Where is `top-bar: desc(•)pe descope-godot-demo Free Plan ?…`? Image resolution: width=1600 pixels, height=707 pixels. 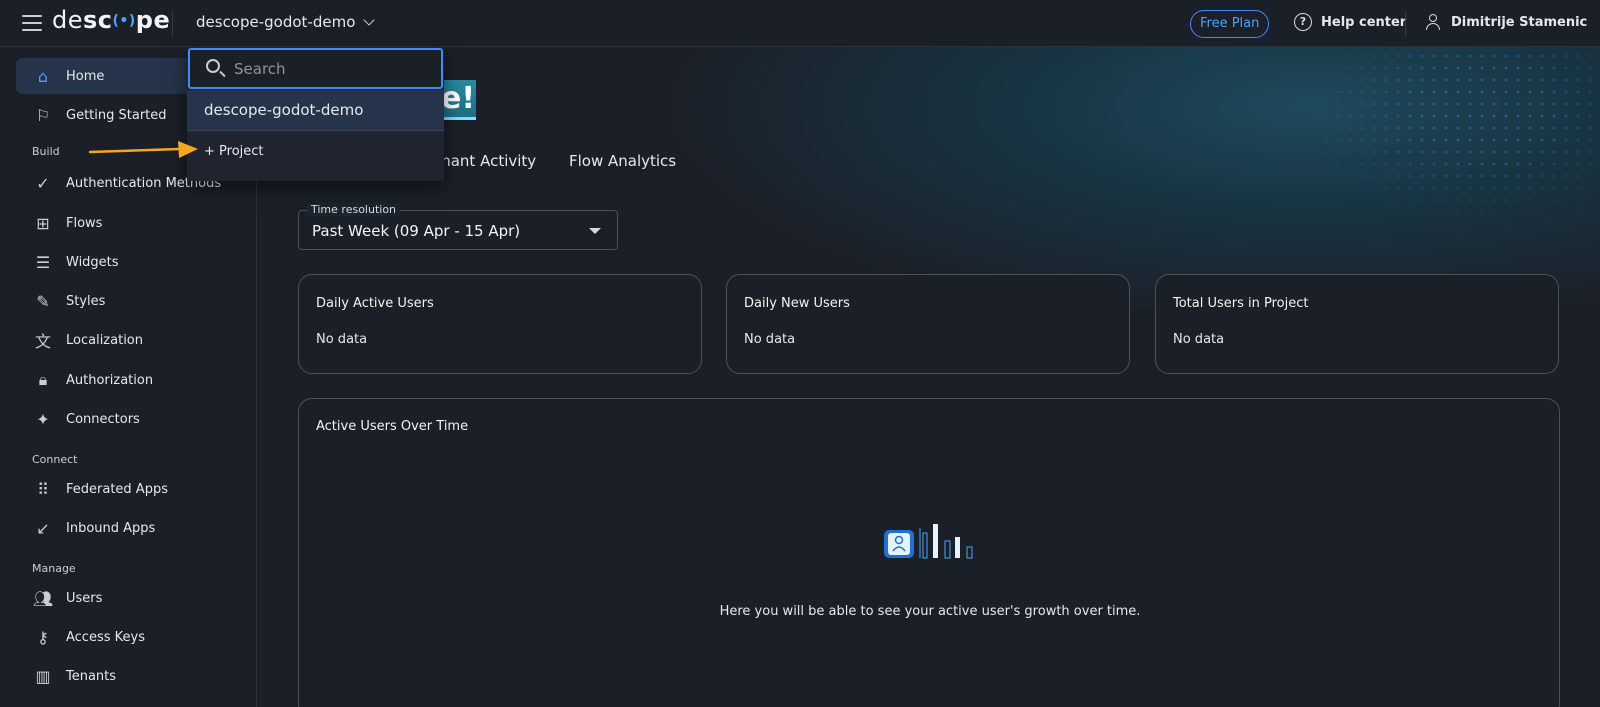 top-bar: desc(•)pe descope-godot-demo Free Plan ?… is located at coordinates (800, 23).